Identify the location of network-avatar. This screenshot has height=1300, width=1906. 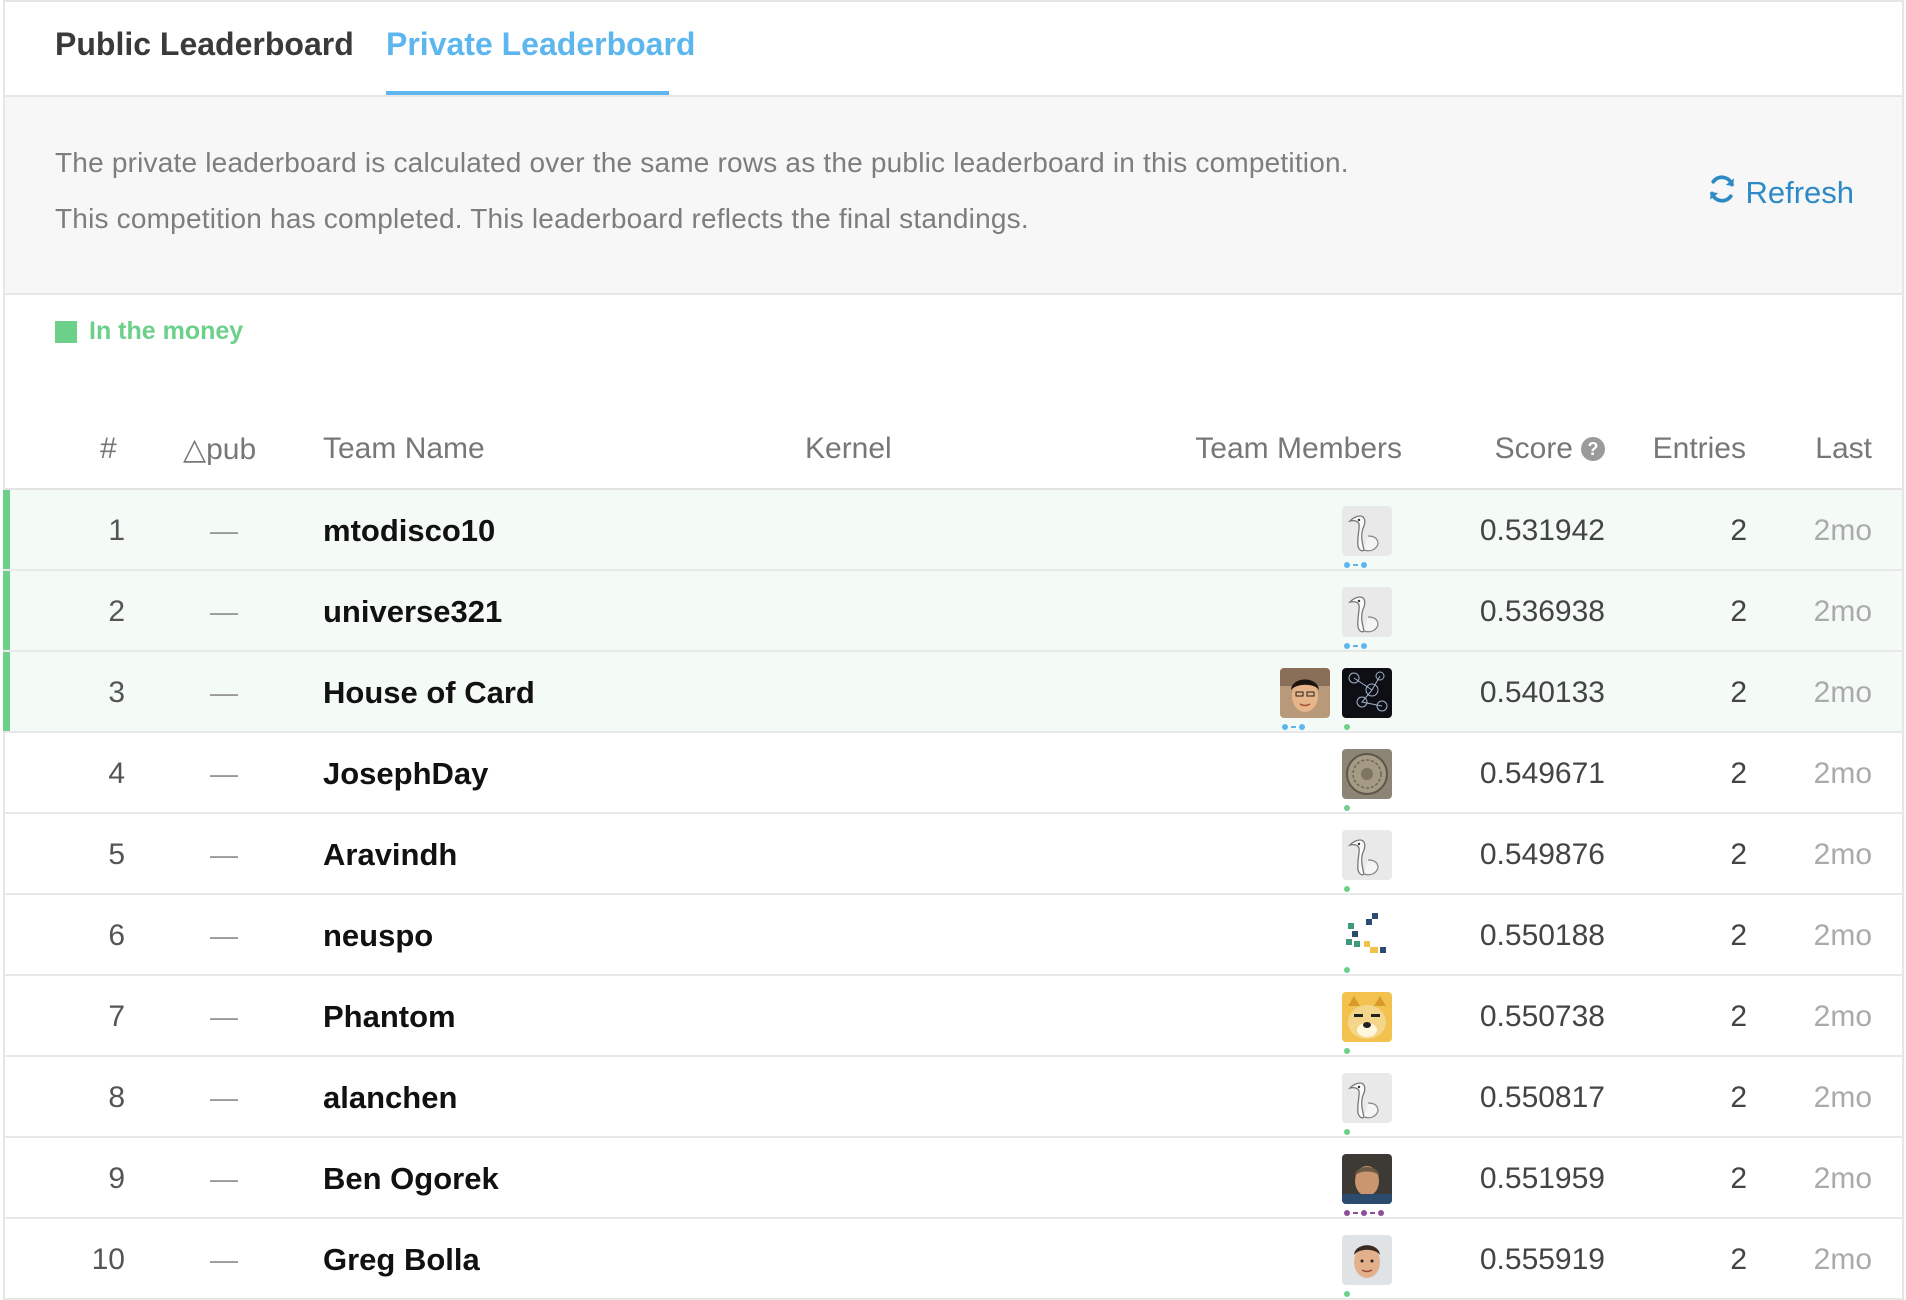
(1367, 692).